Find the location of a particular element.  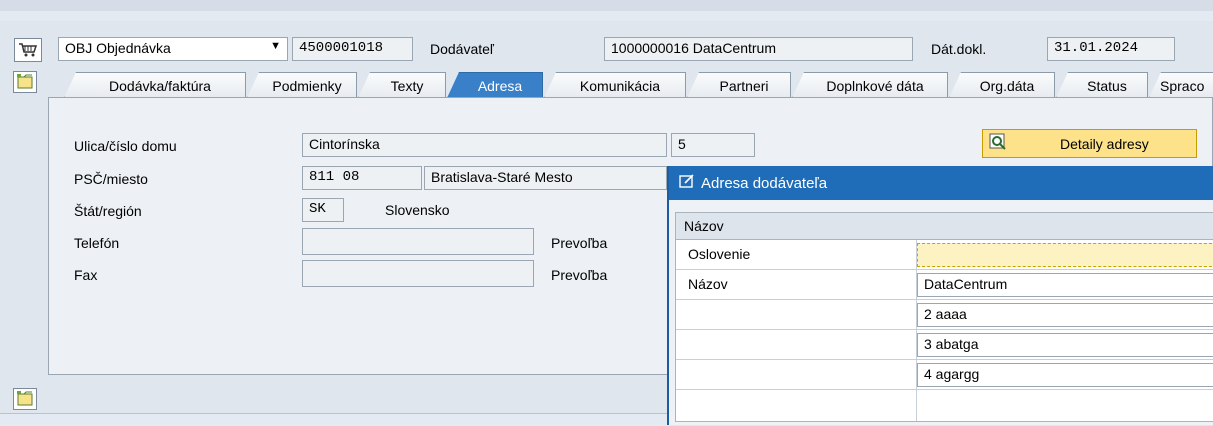

form-row: 4 agargg is located at coordinates (944, 375).